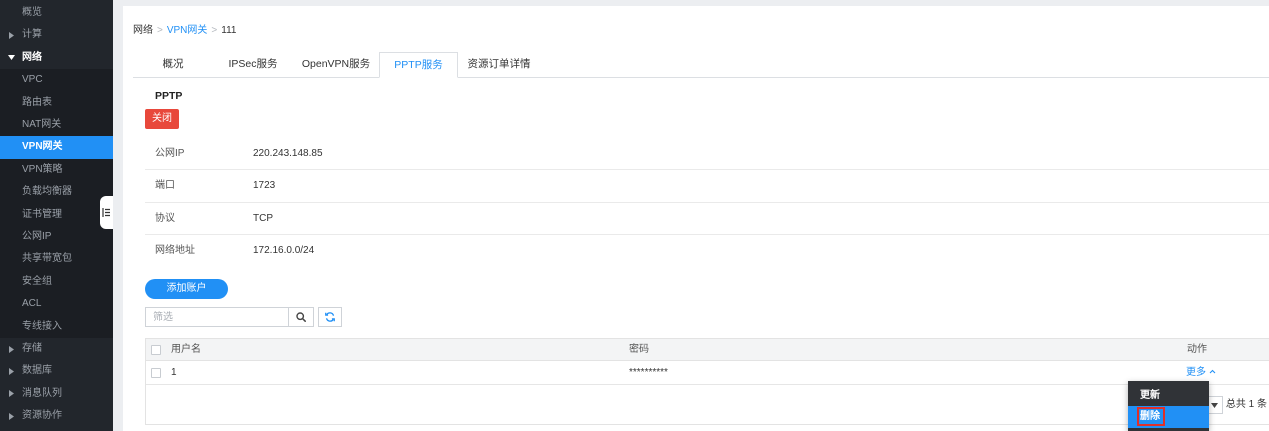 Image resolution: width=1269 pixels, height=431 pixels. I want to click on table-header: 用户名 密码 动作, so click(707, 349).